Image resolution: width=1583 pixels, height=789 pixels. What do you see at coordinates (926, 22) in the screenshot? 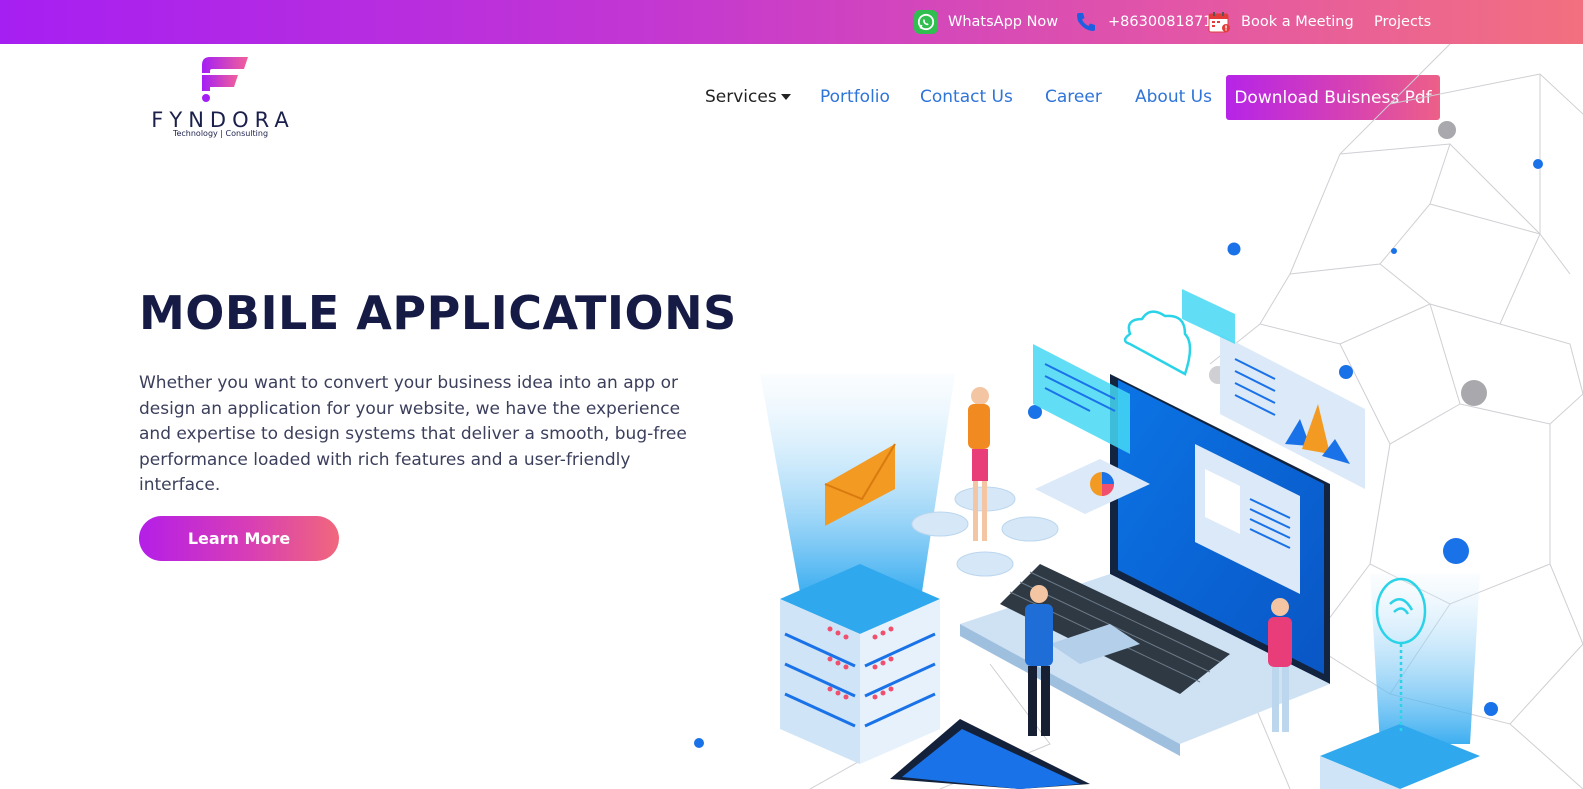
I see `whatsapp-icon` at bounding box center [926, 22].